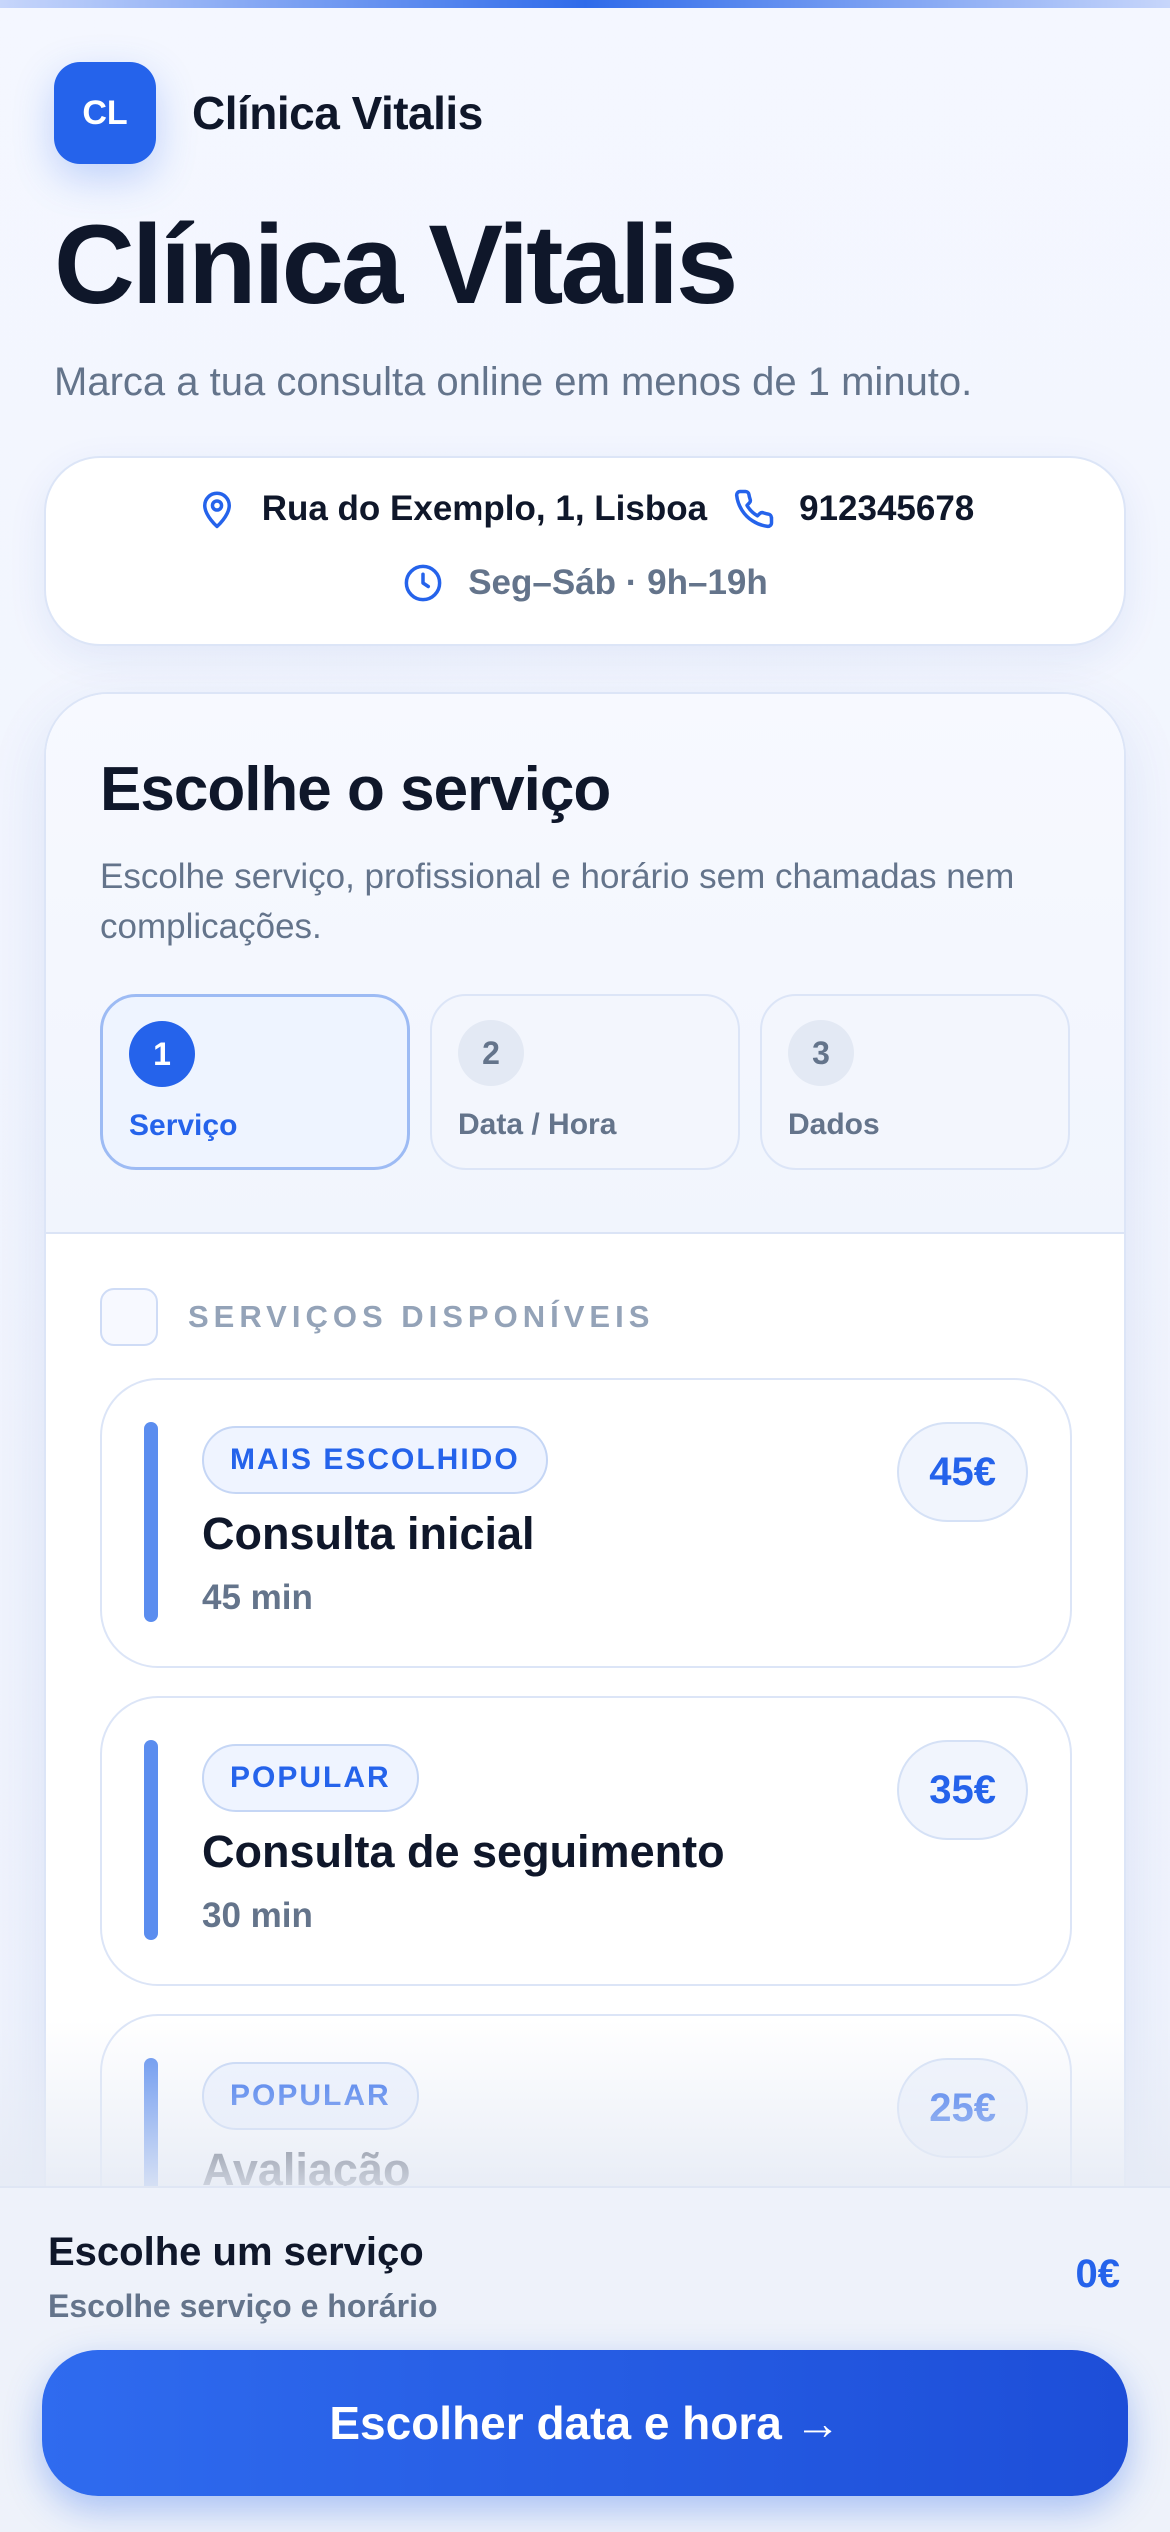  Describe the element at coordinates (396, 264) in the screenshot. I see `page-title: Clínica Vitalis` at that location.